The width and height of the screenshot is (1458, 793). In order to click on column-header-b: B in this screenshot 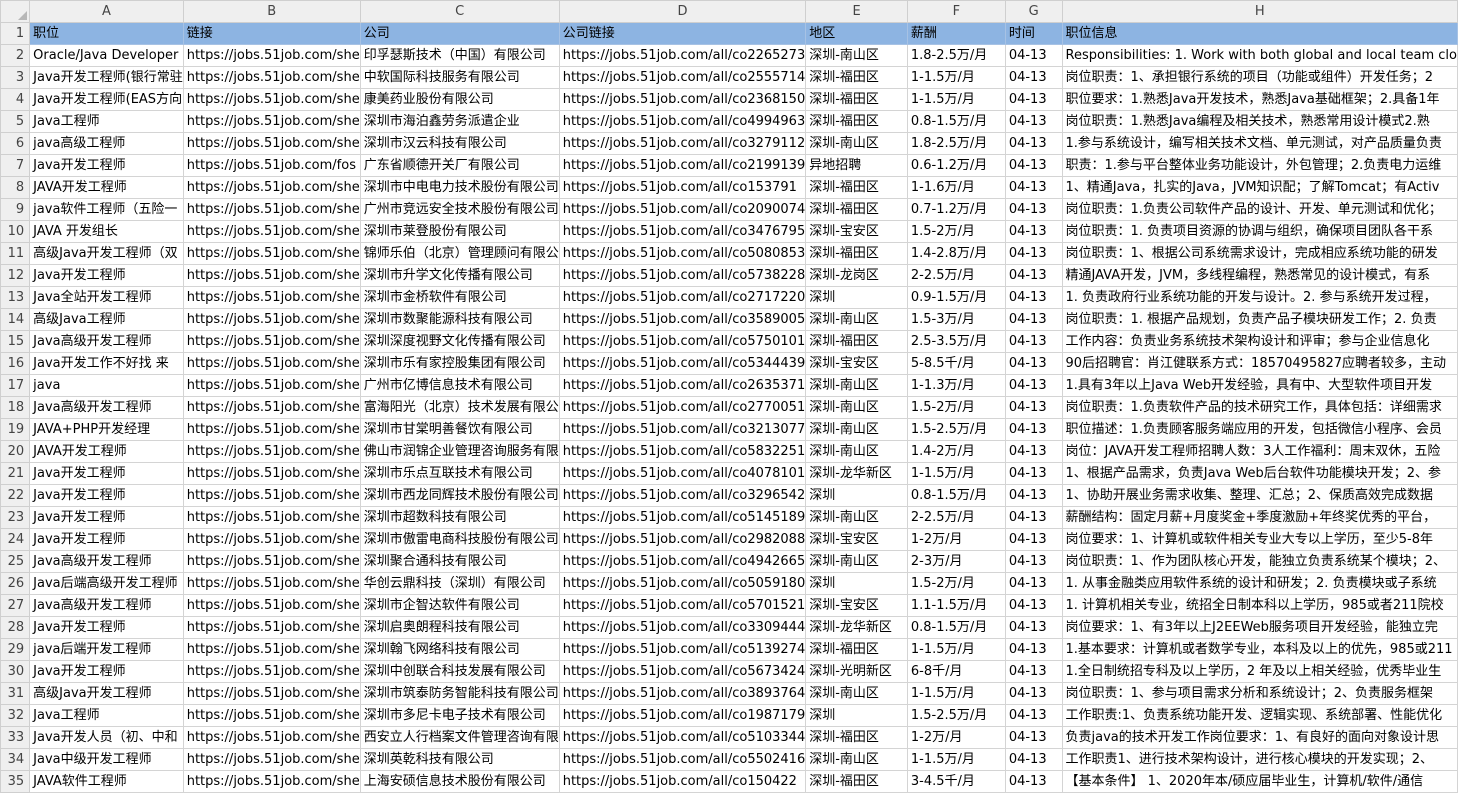, I will do `click(271, 11)`.